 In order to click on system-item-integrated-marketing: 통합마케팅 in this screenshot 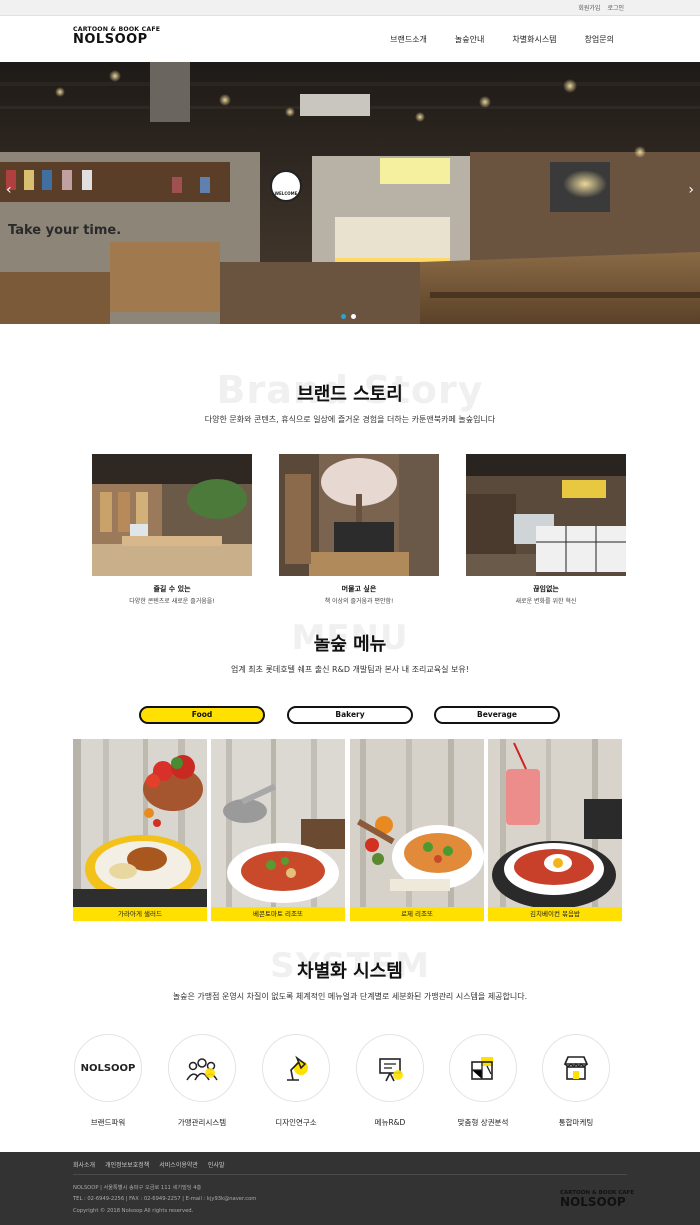, I will do `click(576, 1081)`.